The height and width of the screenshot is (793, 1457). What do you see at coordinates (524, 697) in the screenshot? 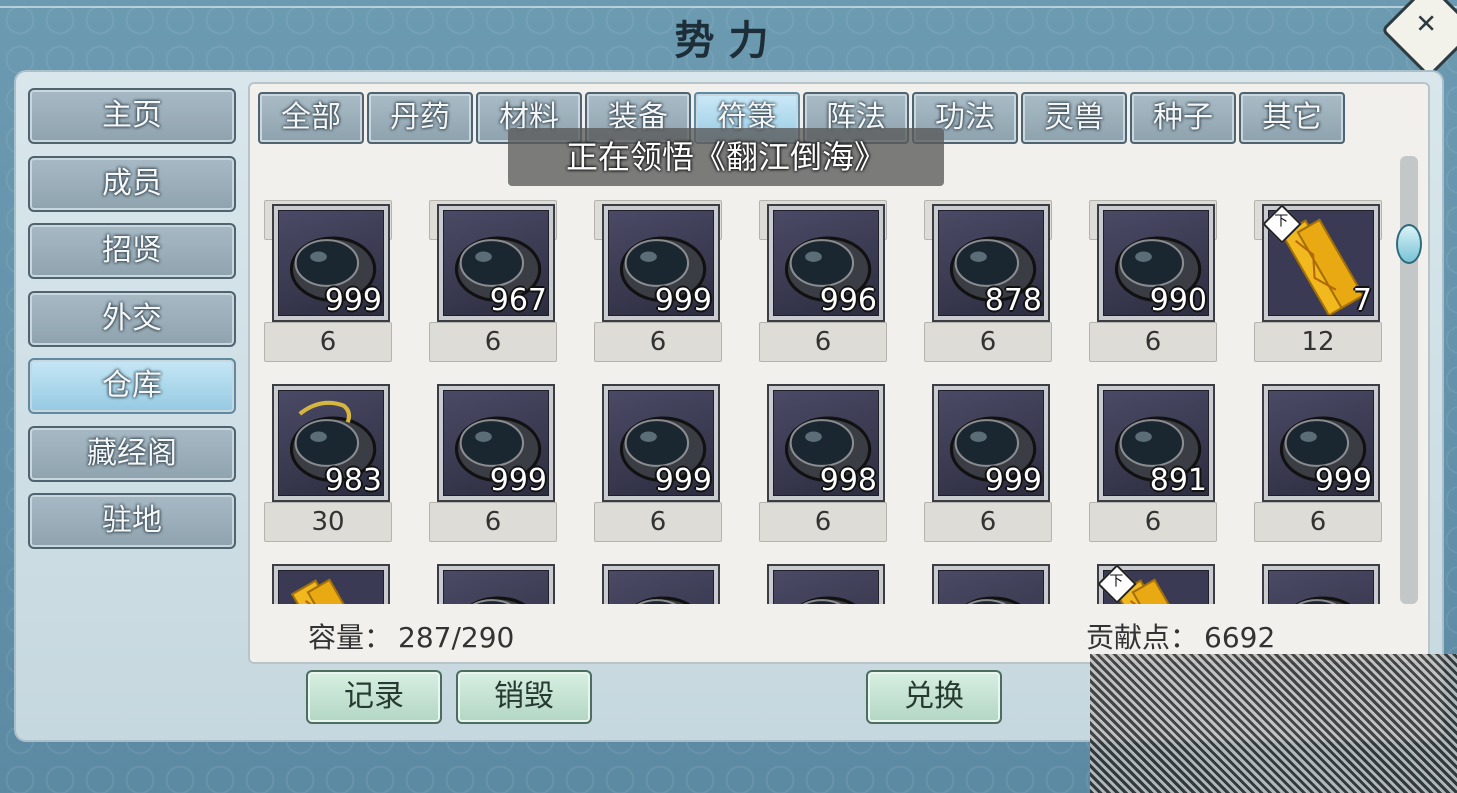
I see `destroy-button: 销毁` at bounding box center [524, 697].